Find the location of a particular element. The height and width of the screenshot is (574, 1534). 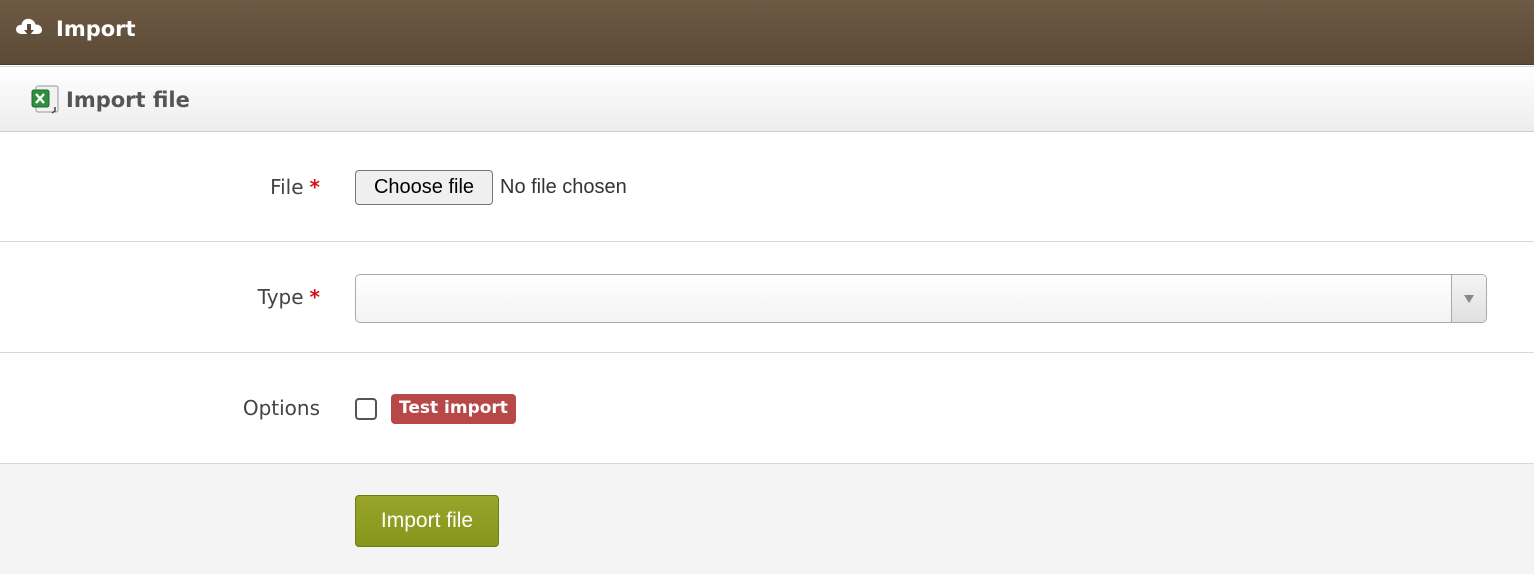

test-import-badge: Test import is located at coordinates (453, 409).